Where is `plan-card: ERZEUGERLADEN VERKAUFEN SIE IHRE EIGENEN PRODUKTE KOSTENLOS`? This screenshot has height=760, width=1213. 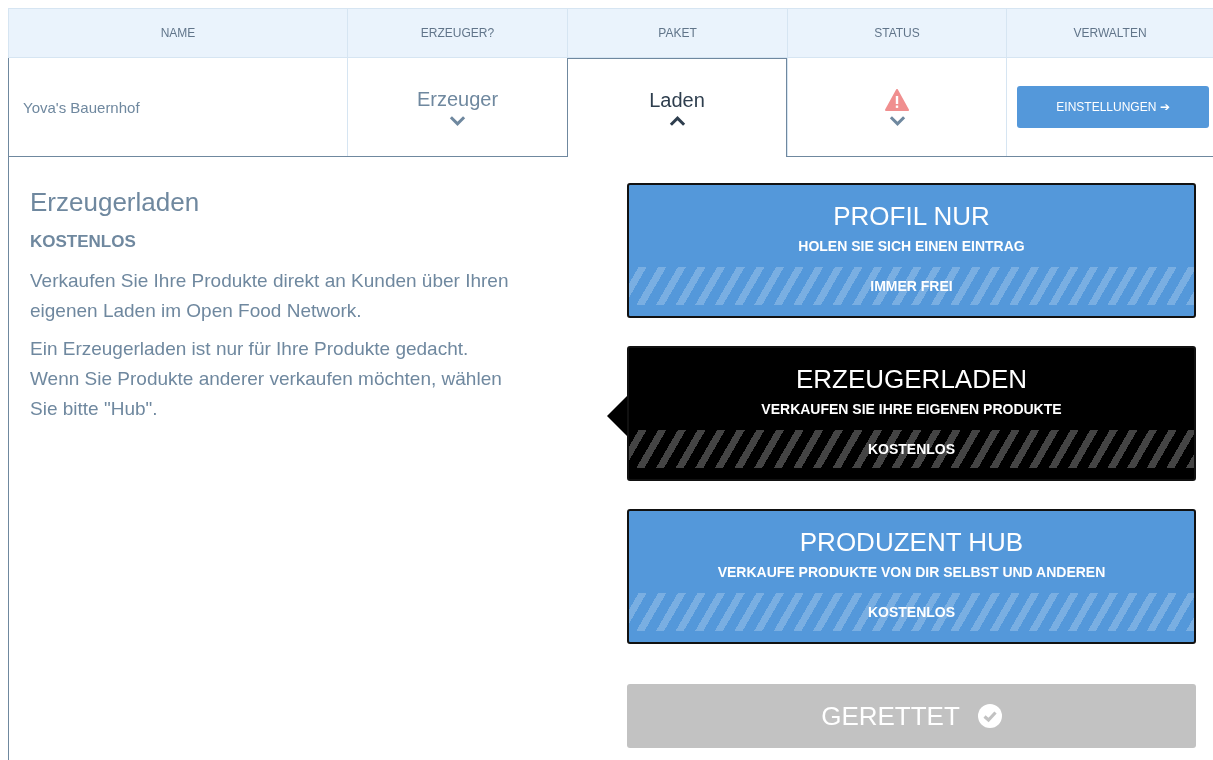
plan-card: ERZEUGERLADEN VERKAUFEN SIE IHRE EIGENEN PRODUKTE KOSTENLOS is located at coordinates (911, 413).